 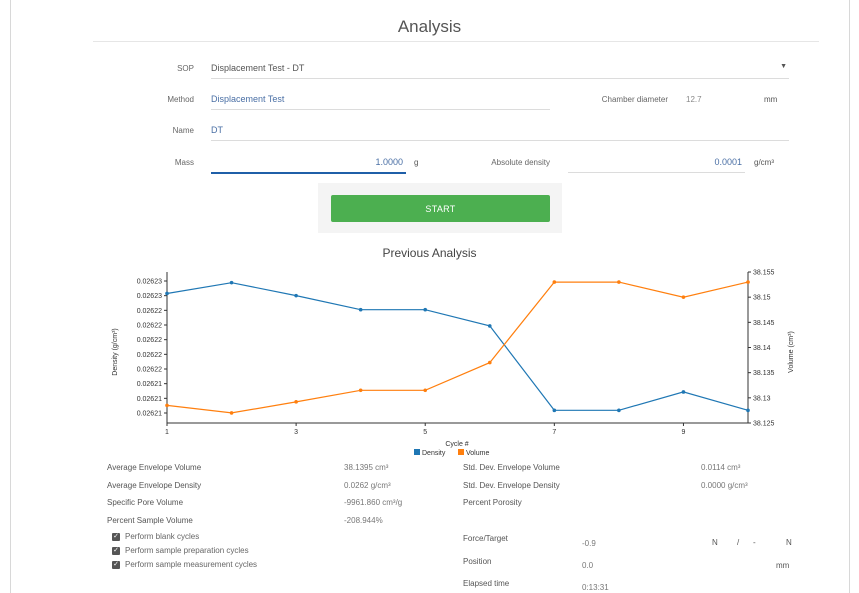 I want to click on y-axis-left-label: Density (g/cm³), so click(x=115, y=351).